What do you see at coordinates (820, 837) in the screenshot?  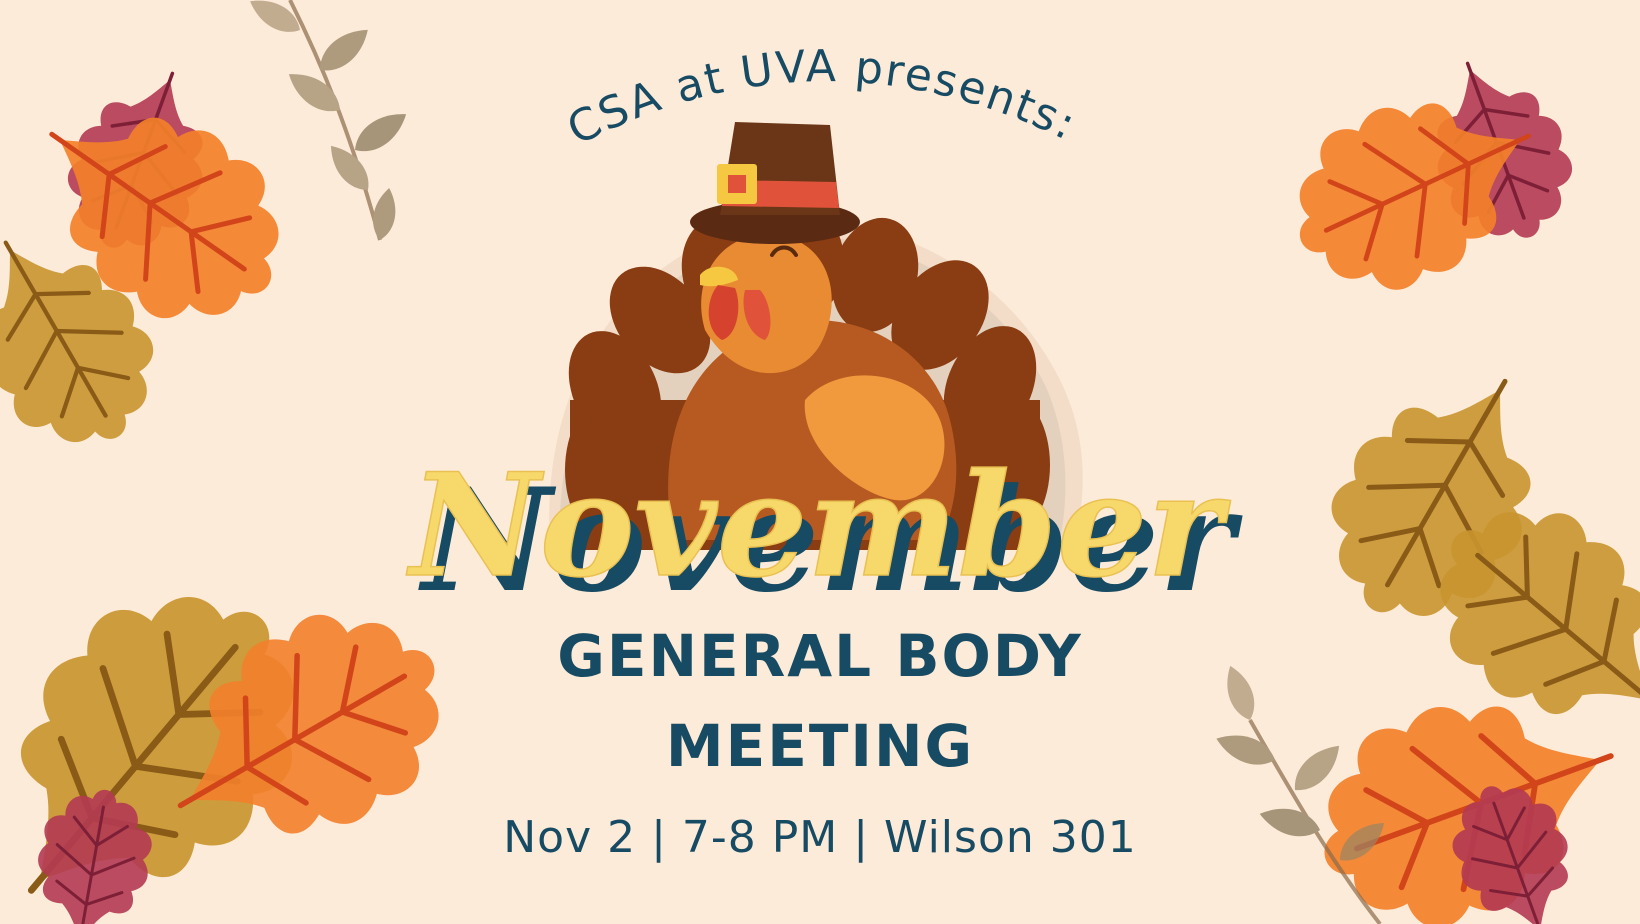 I see `event-details: Nov 2 | 7-8 PM | Wilson 301` at bounding box center [820, 837].